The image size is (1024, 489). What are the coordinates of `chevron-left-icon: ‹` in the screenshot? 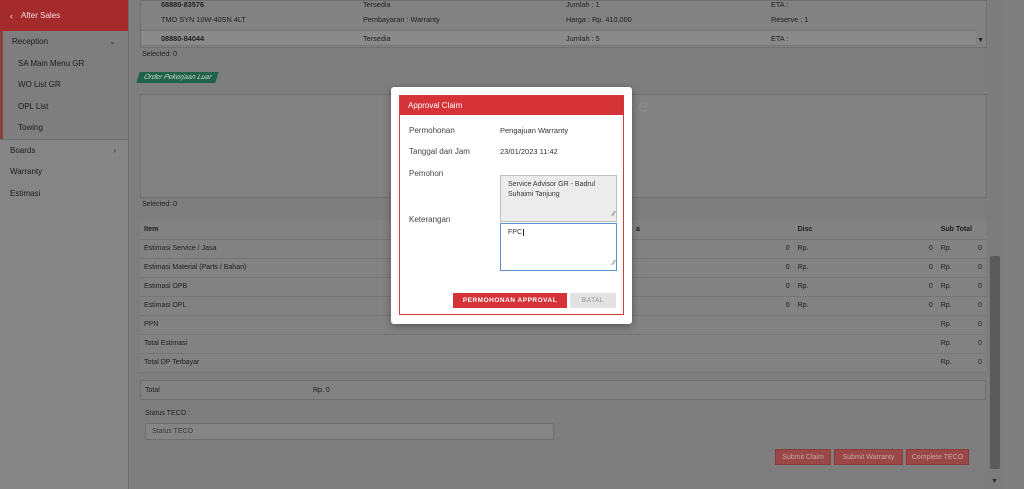 It's located at (11, 15).